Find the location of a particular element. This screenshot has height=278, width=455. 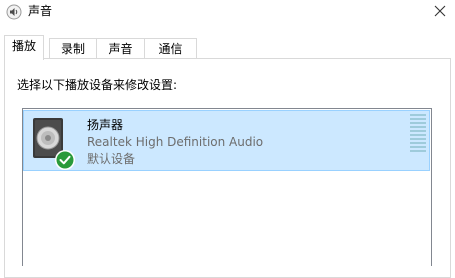

device-list-prompt: 选择以下播放设备来修改设置: is located at coordinates (97, 85).